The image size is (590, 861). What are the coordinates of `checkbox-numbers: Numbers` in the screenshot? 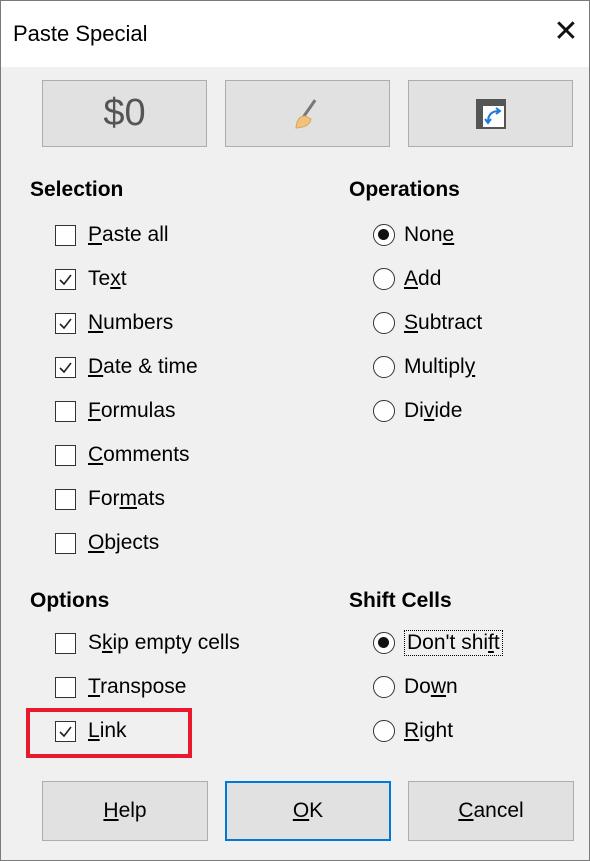 It's located at (114, 323).